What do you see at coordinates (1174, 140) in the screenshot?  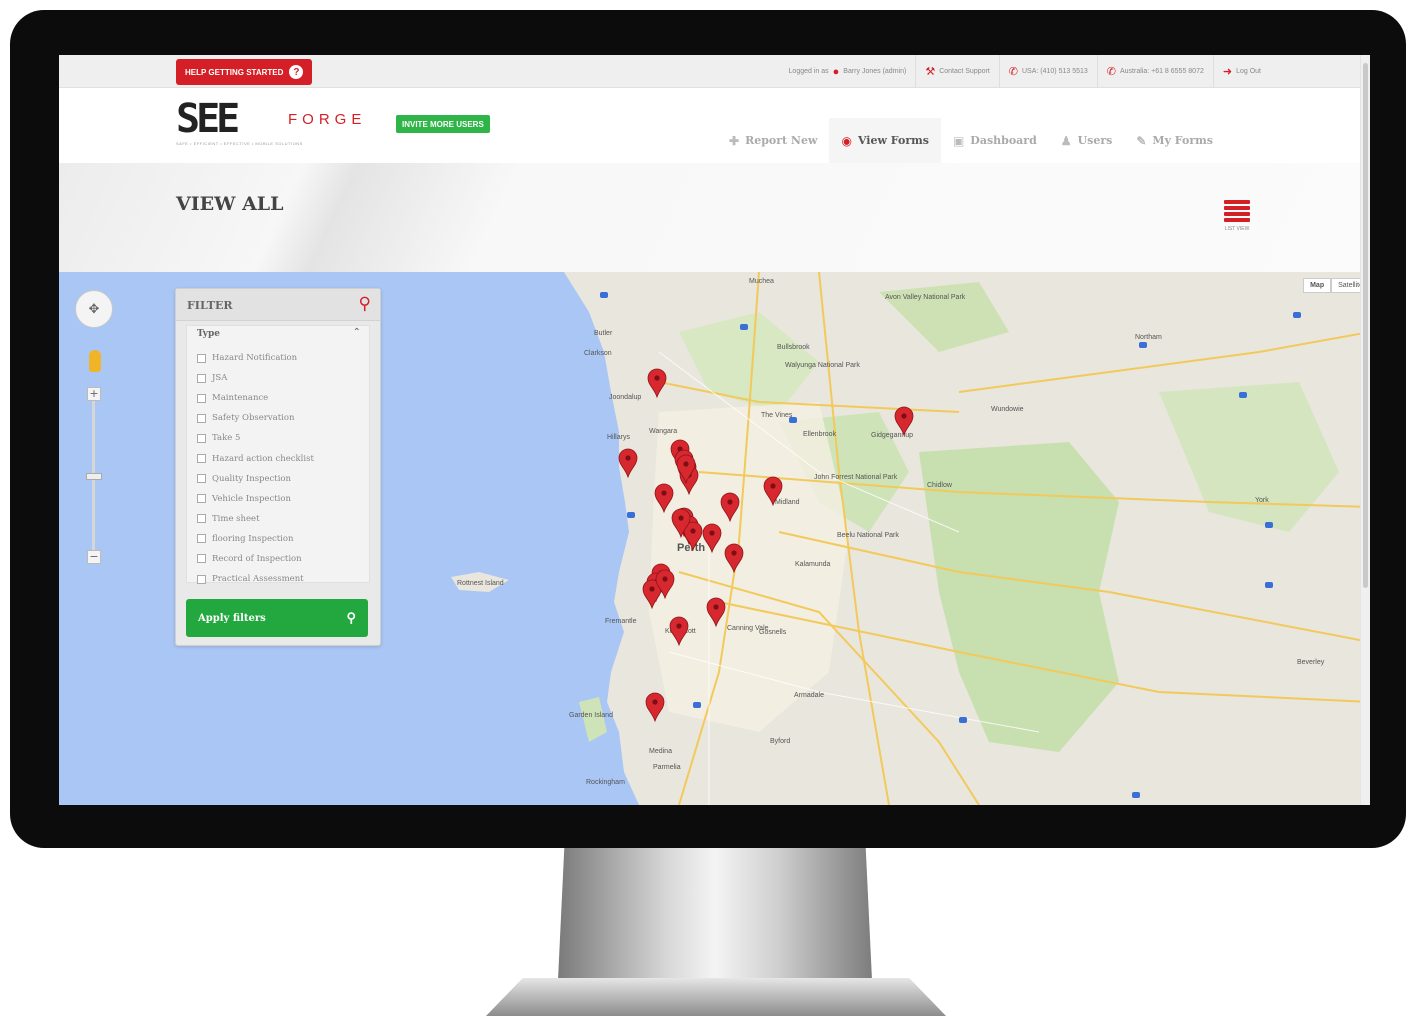 I see `tab-my-forms: ✎ My Forms` at bounding box center [1174, 140].